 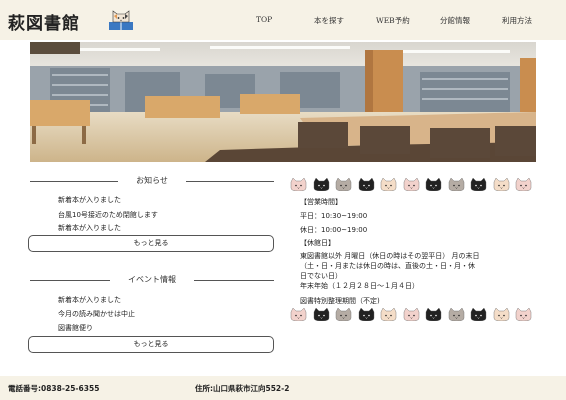 What do you see at coordinates (329, 20) in the screenshot?
I see `nav-search-books: 本を探す` at bounding box center [329, 20].